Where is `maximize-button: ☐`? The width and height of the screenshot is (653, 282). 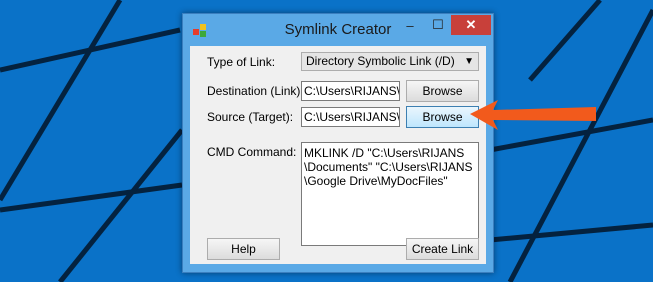 maximize-button: ☐ is located at coordinates (438, 25).